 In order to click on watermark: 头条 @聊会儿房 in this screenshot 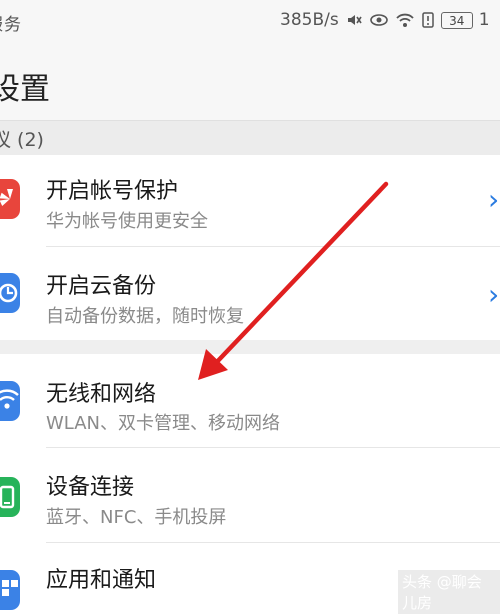, I will do `click(449, 592)`.